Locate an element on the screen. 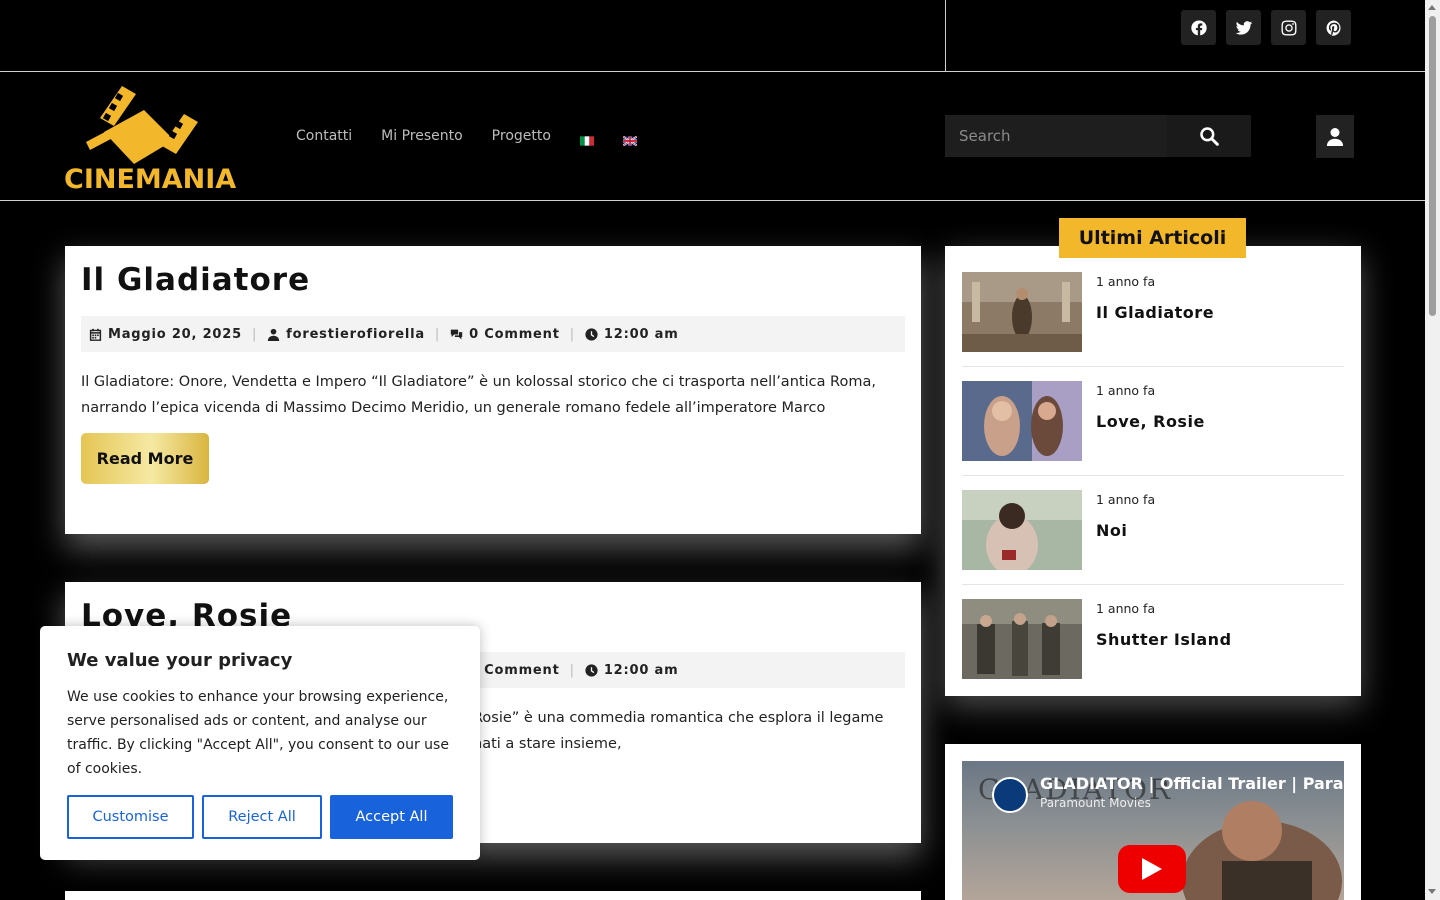 The width and height of the screenshot is (1440, 900). play-icon is located at coordinates (1152, 869).